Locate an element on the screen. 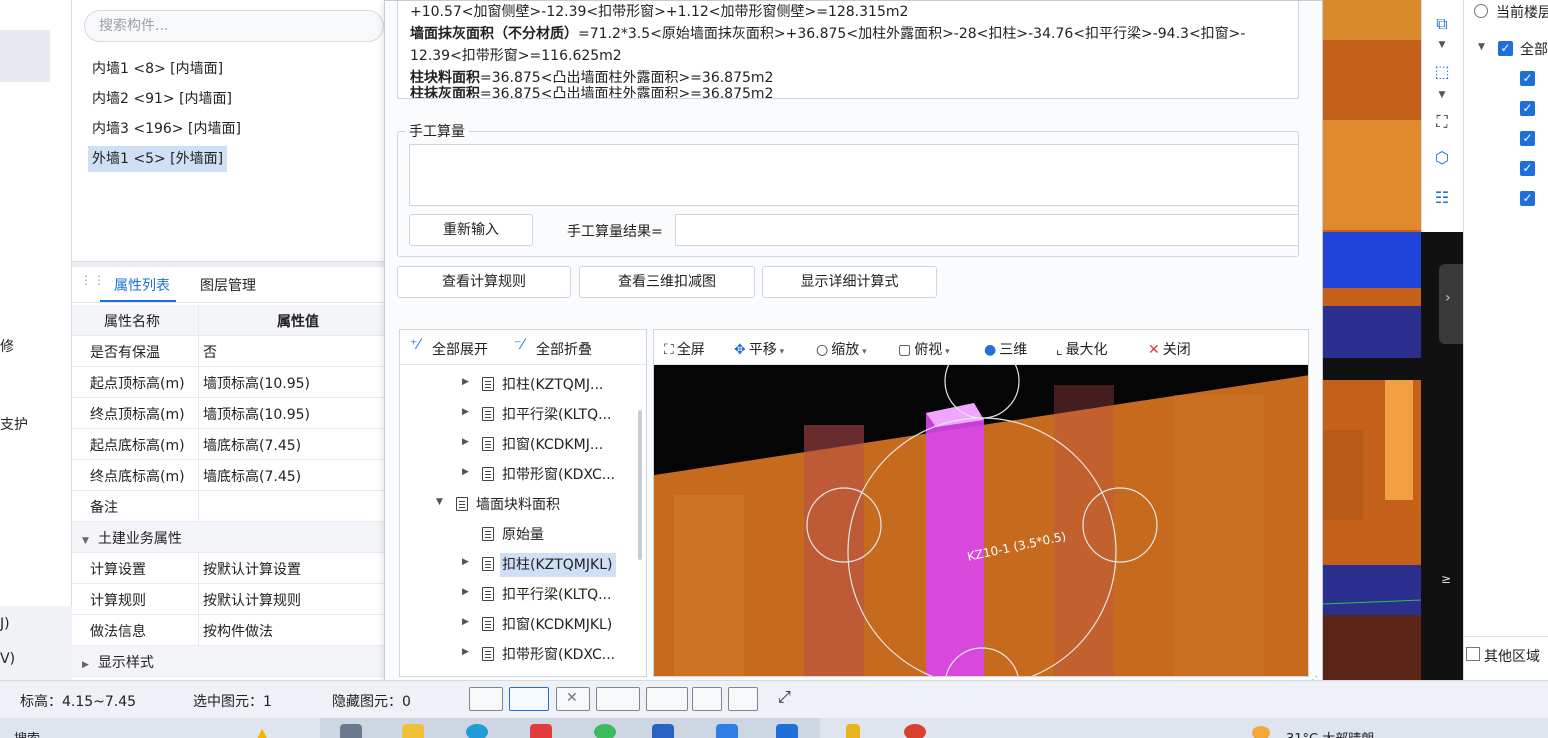 Image resolution: width=1548 pixels, height=738 pixels. tree-row: ▶ 扣窗(KCDKMJKL) is located at coordinates (518, 625).